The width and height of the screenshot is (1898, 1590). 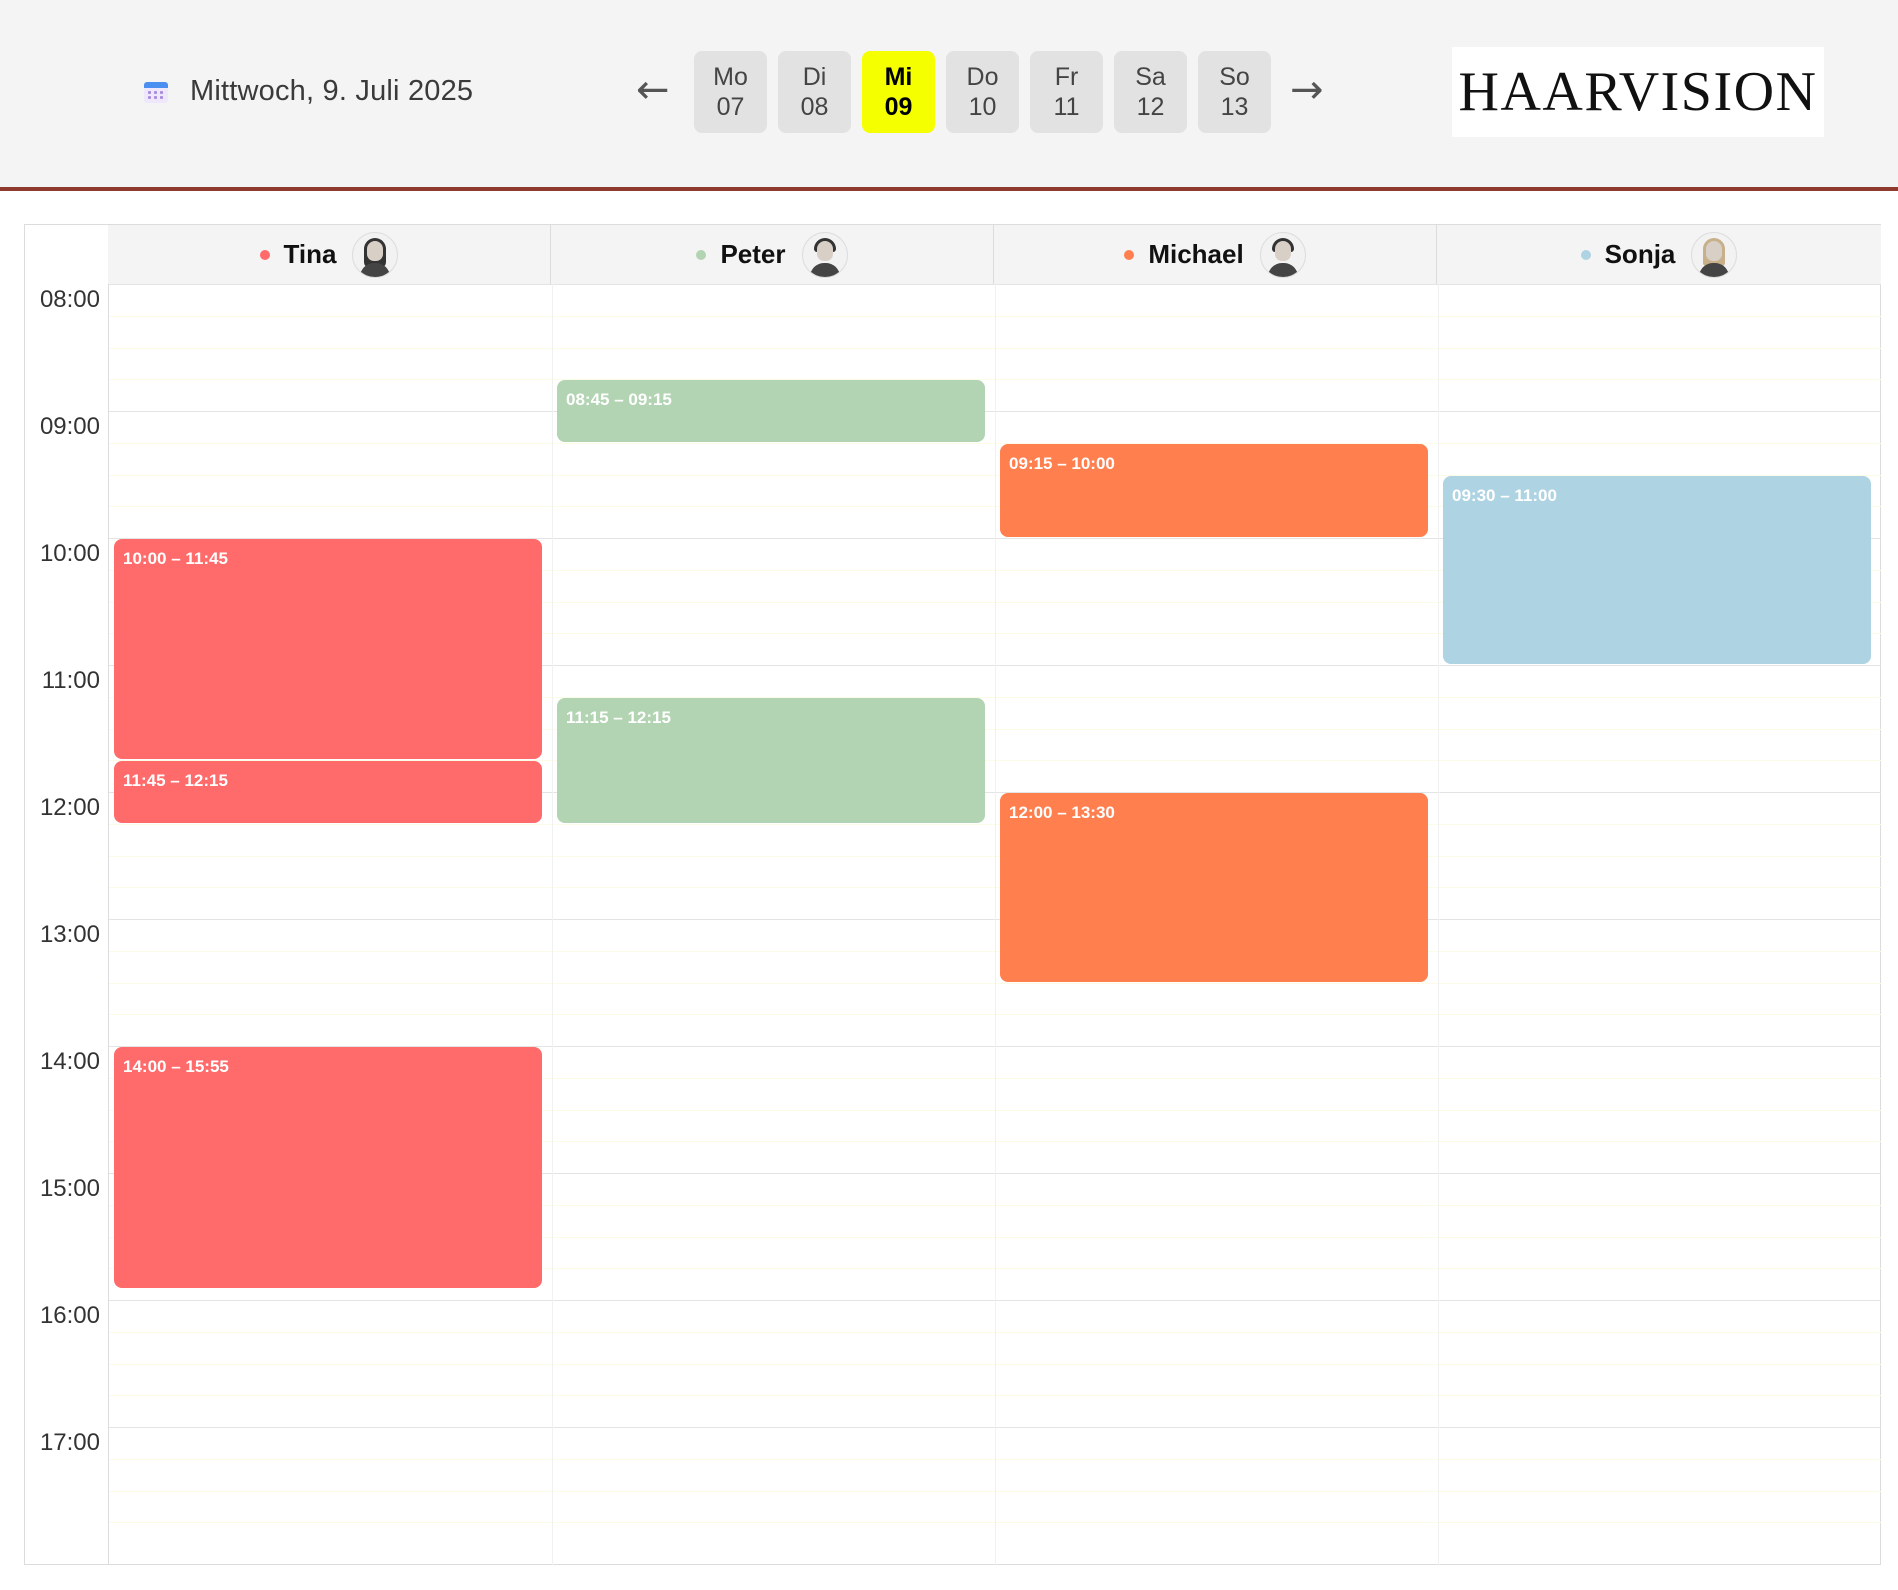 What do you see at coordinates (69, 299) in the screenshot?
I see `hour-label: 08:00` at bounding box center [69, 299].